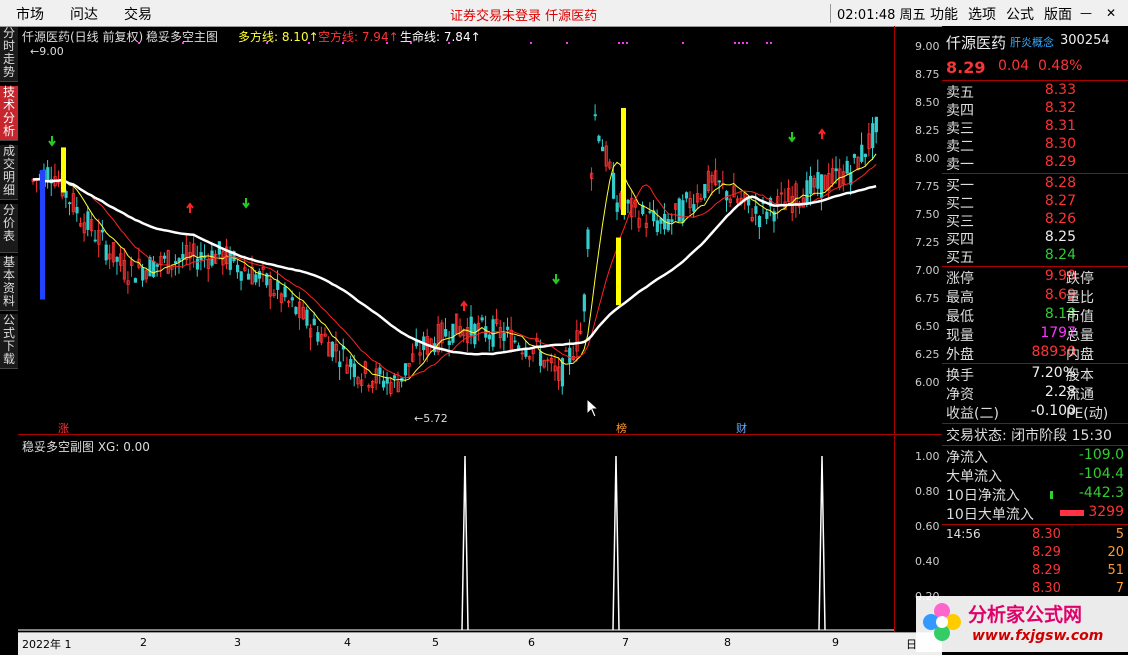 This screenshot has height=655, width=1128. I want to click on stat-label: 流通, so click(1080, 395).